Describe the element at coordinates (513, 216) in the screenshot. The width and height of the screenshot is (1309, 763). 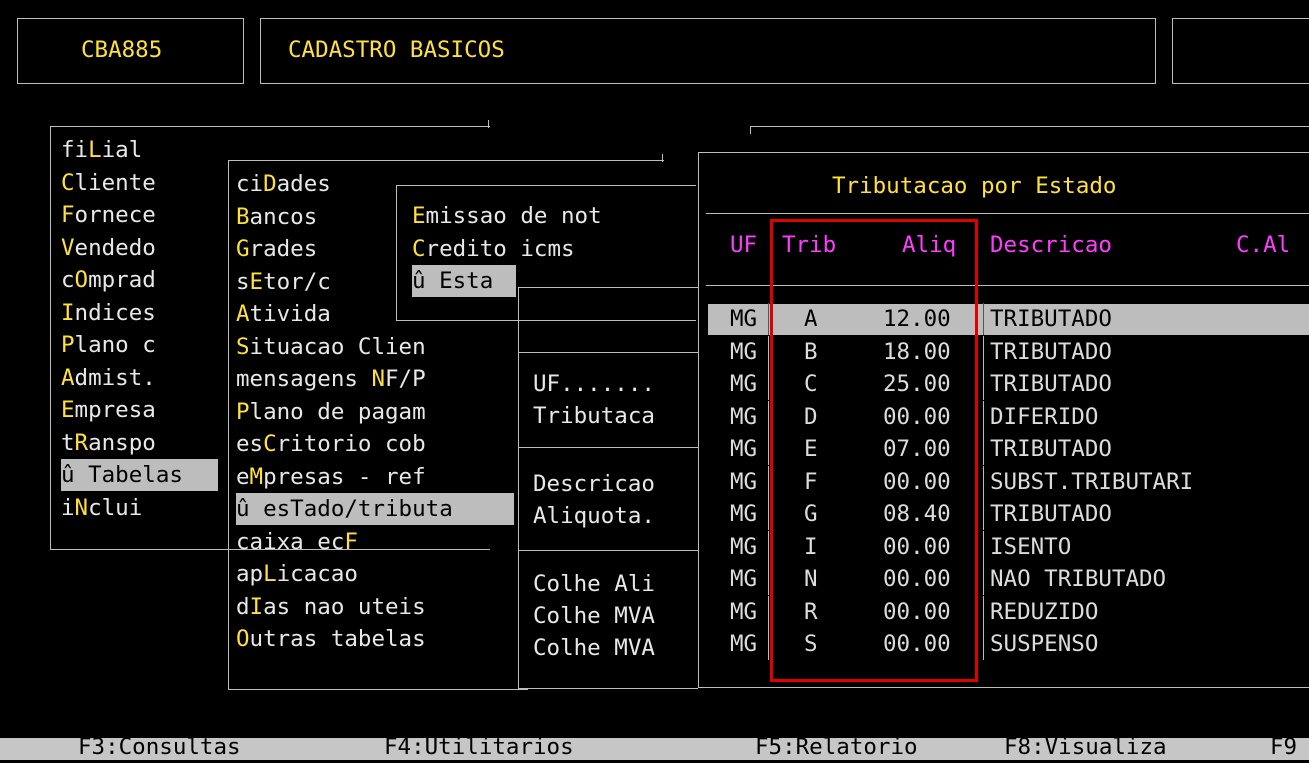
I see `menu3-item-text-rest: missao de not` at that location.